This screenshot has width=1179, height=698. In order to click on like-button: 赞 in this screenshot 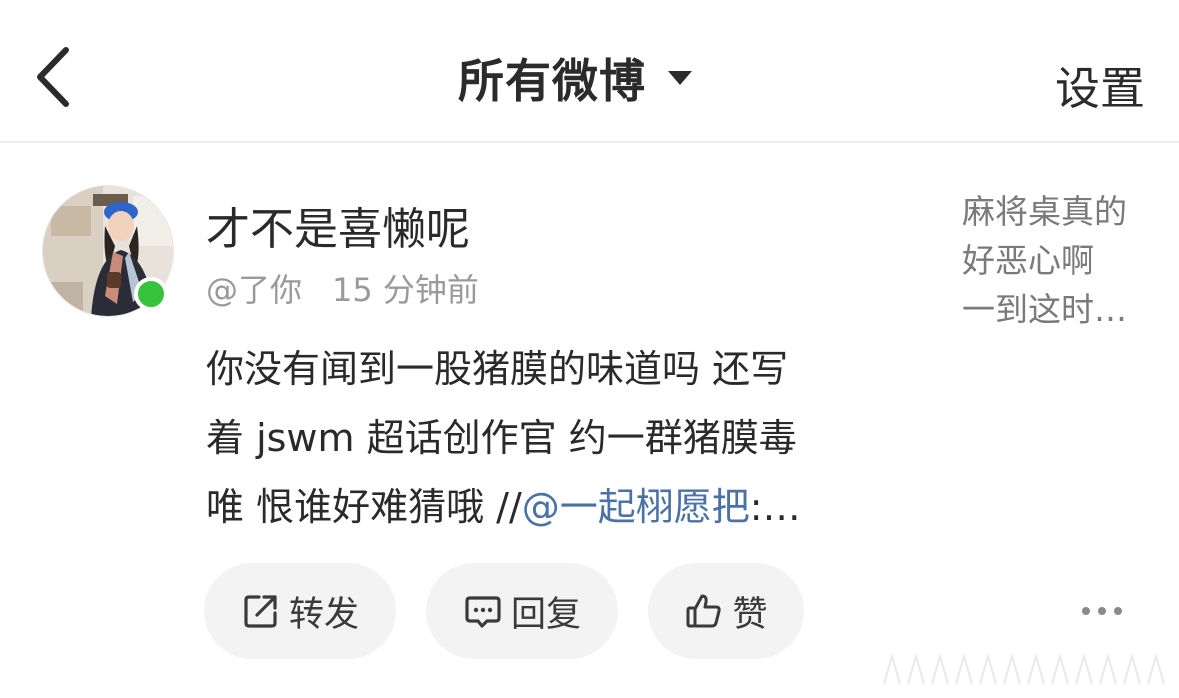, I will do `click(726, 611)`.